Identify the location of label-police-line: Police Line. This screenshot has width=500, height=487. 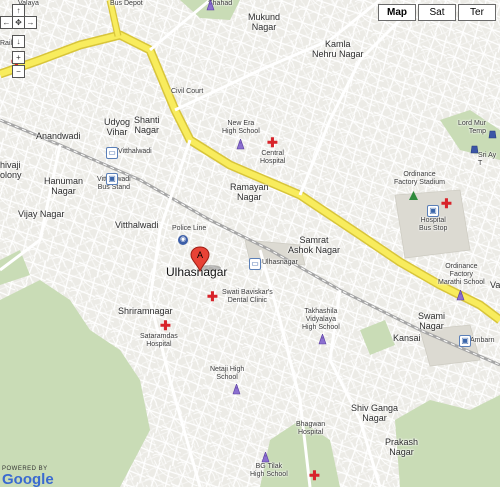
(189, 228).